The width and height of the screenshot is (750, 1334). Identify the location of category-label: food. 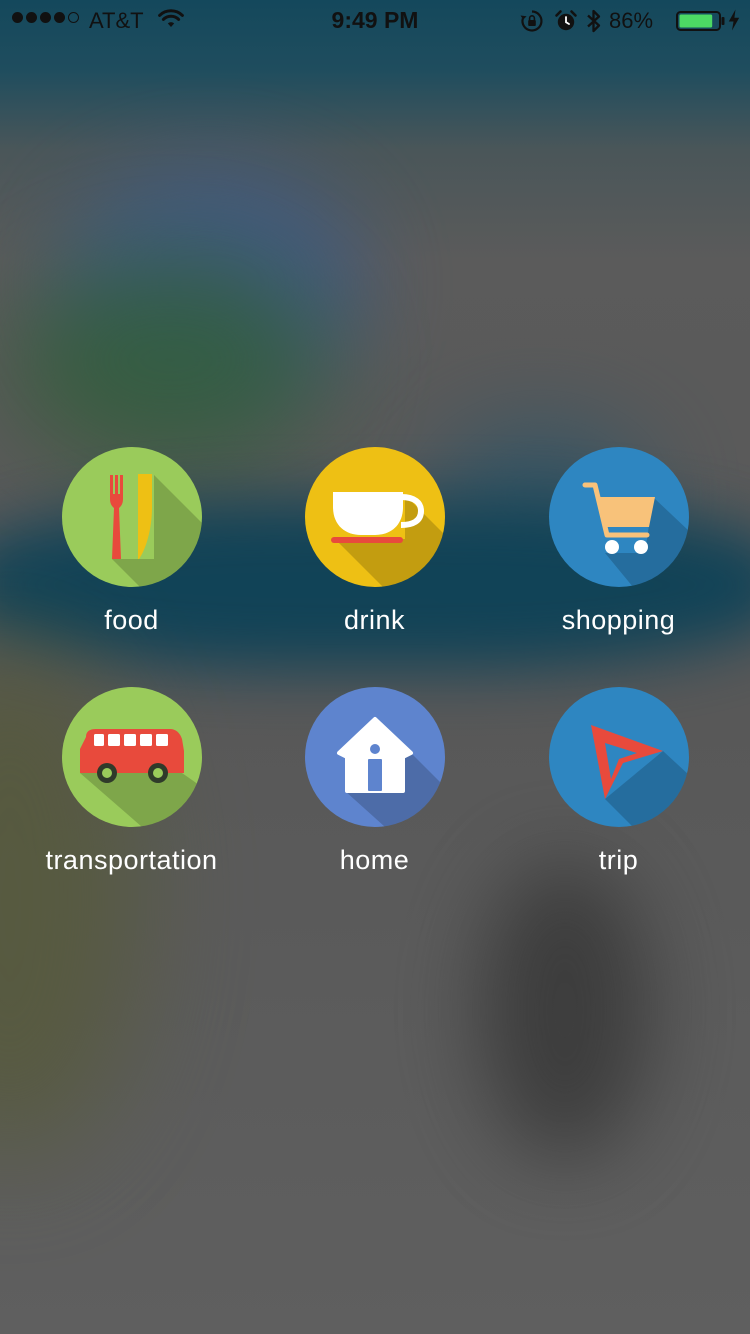
(131, 620).